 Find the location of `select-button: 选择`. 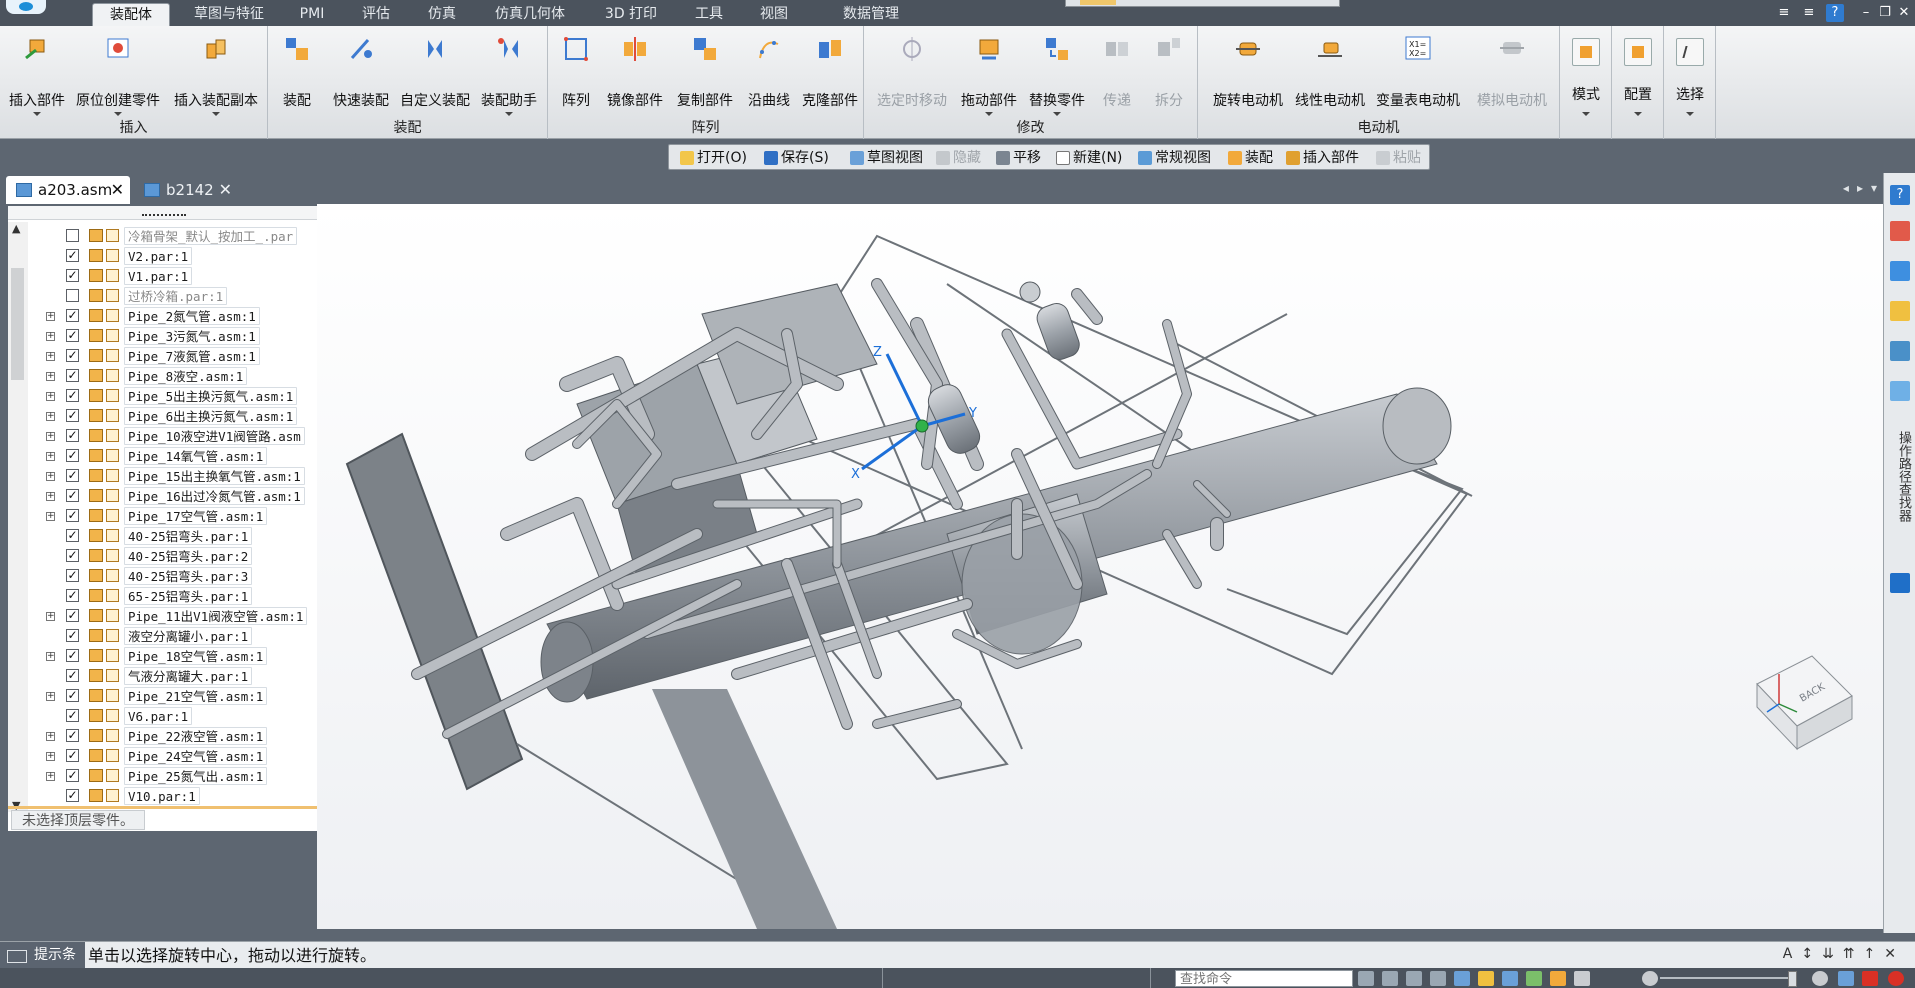

select-button: 选择 is located at coordinates (1690, 73).